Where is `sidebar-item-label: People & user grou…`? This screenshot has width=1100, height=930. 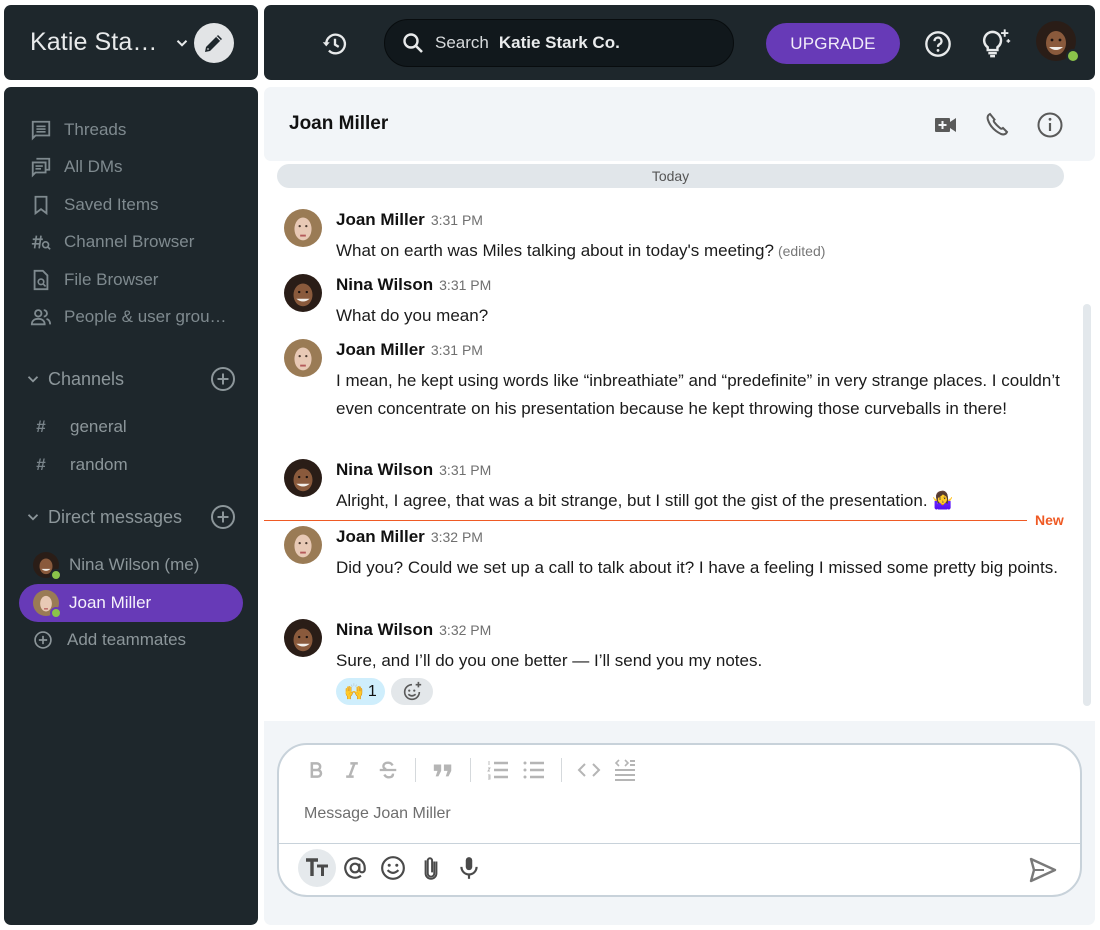
sidebar-item-label: People & user grou… is located at coordinates (145, 316).